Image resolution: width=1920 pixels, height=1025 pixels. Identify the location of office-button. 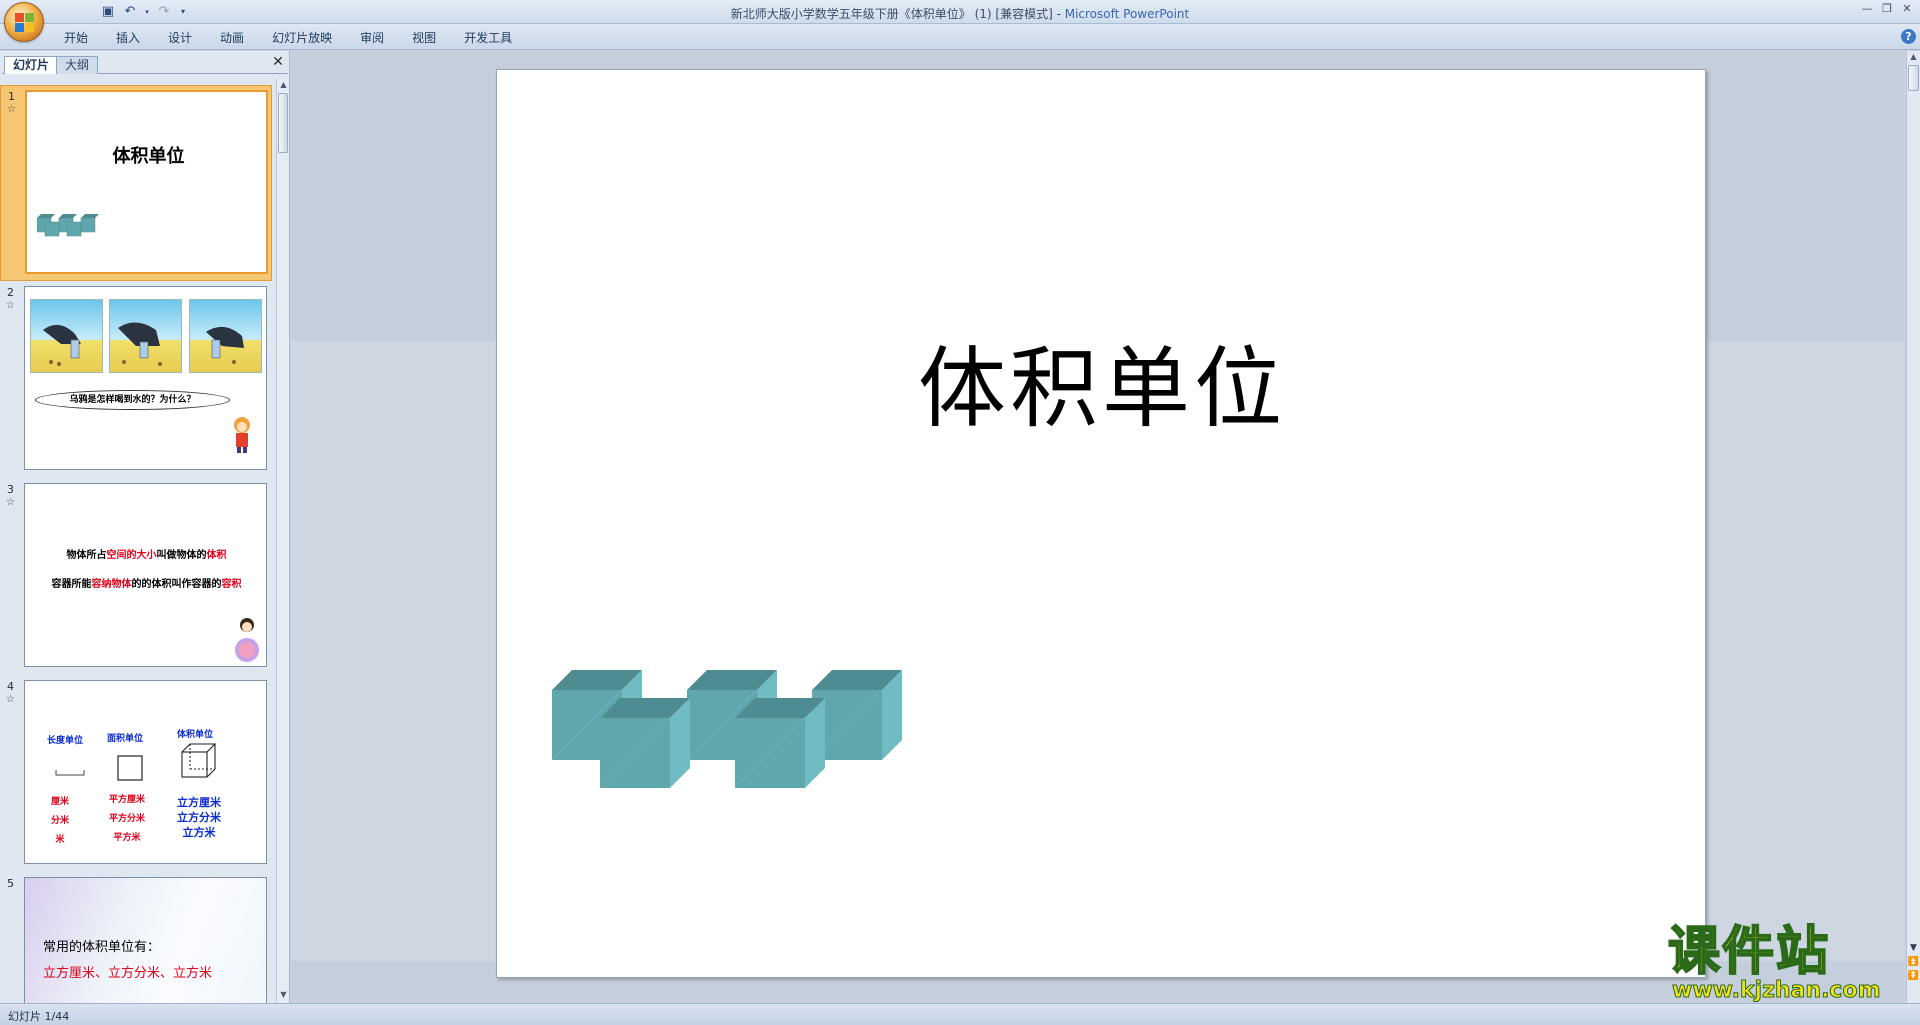
(24, 22).